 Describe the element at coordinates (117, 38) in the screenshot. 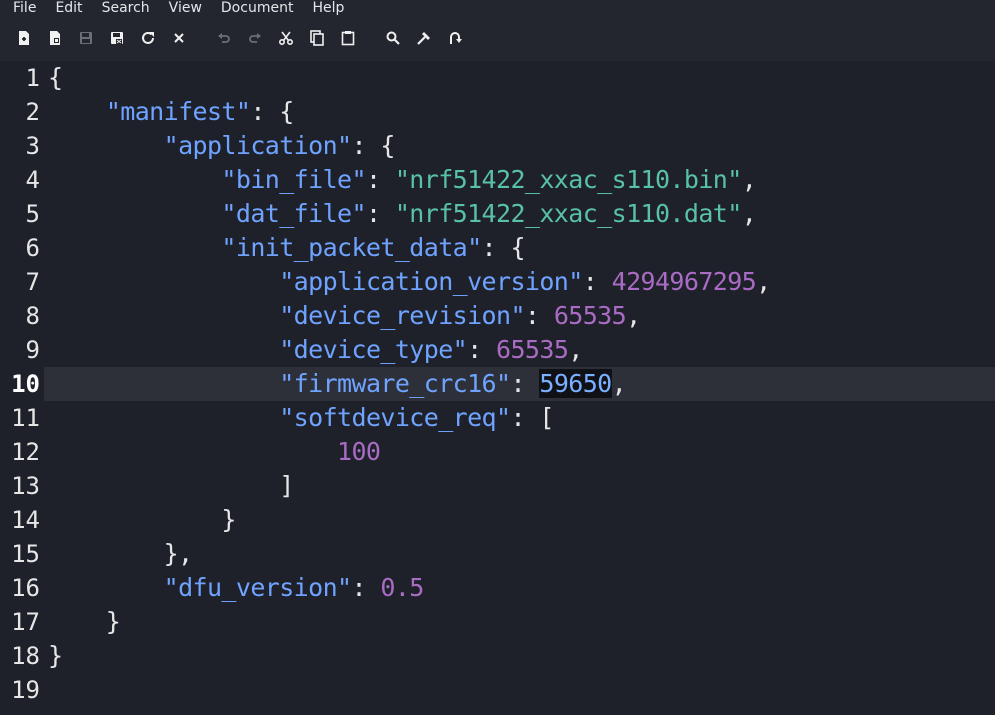

I see `save-all-icon` at that location.